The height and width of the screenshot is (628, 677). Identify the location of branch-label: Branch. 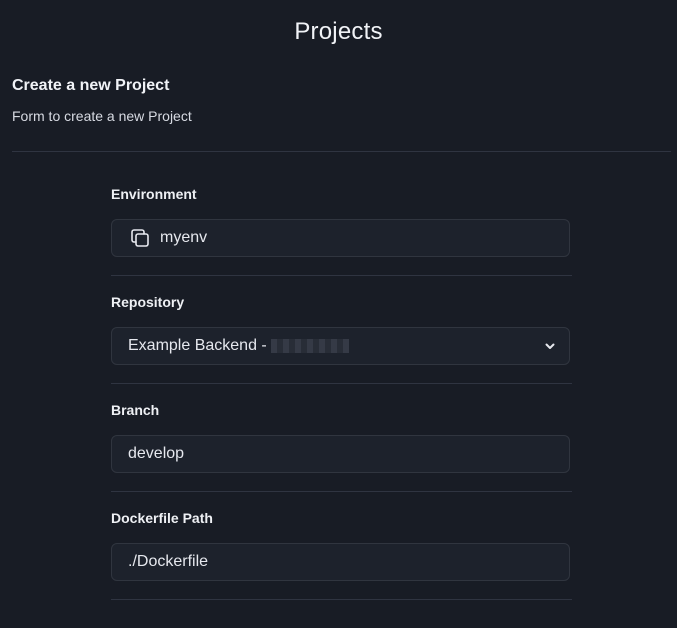
(135, 410).